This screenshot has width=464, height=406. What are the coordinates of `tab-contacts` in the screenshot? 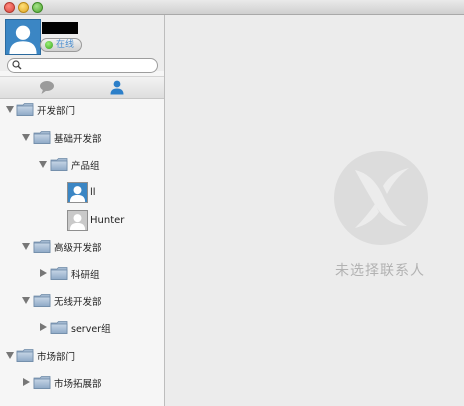 It's located at (117, 87).